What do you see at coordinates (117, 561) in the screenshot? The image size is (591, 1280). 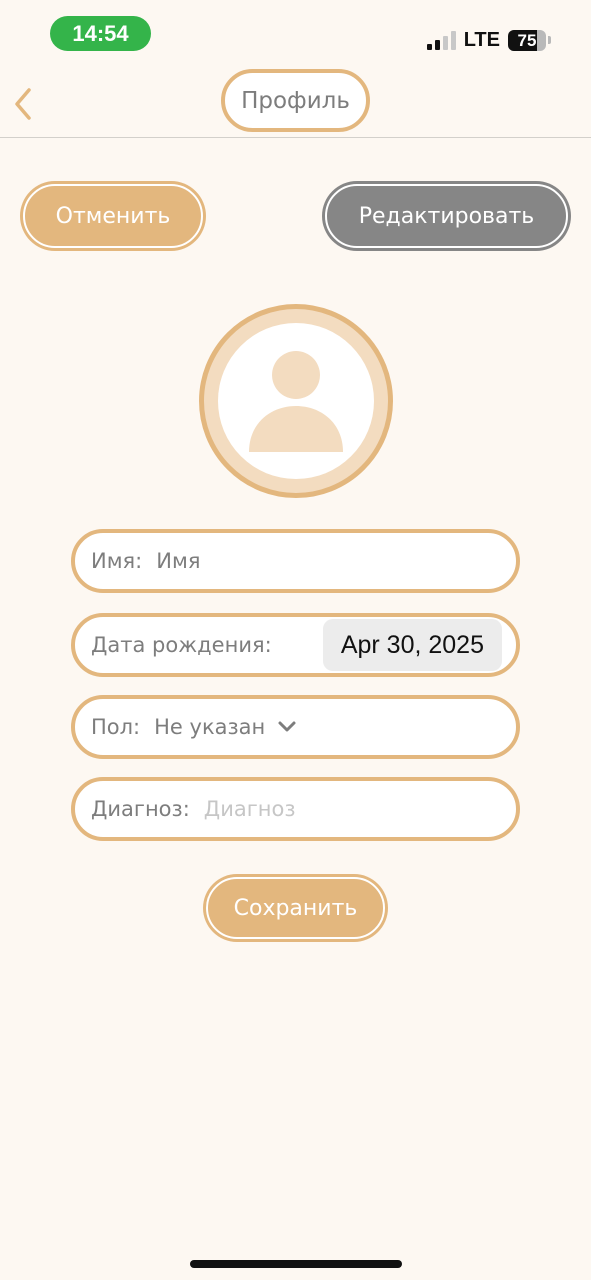 I see `name-label: Имя:` at bounding box center [117, 561].